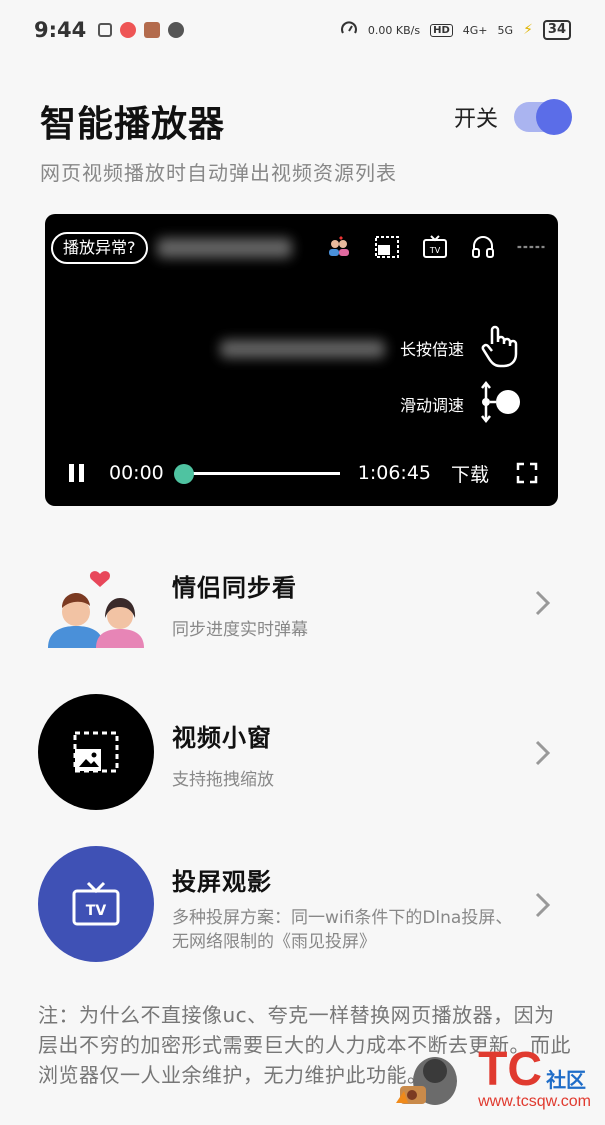  Describe the element at coordinates (302, 750) in the screenshot. I see `feature-item-mini-window: 视频小窗 支持拖拽缩放` at that location.